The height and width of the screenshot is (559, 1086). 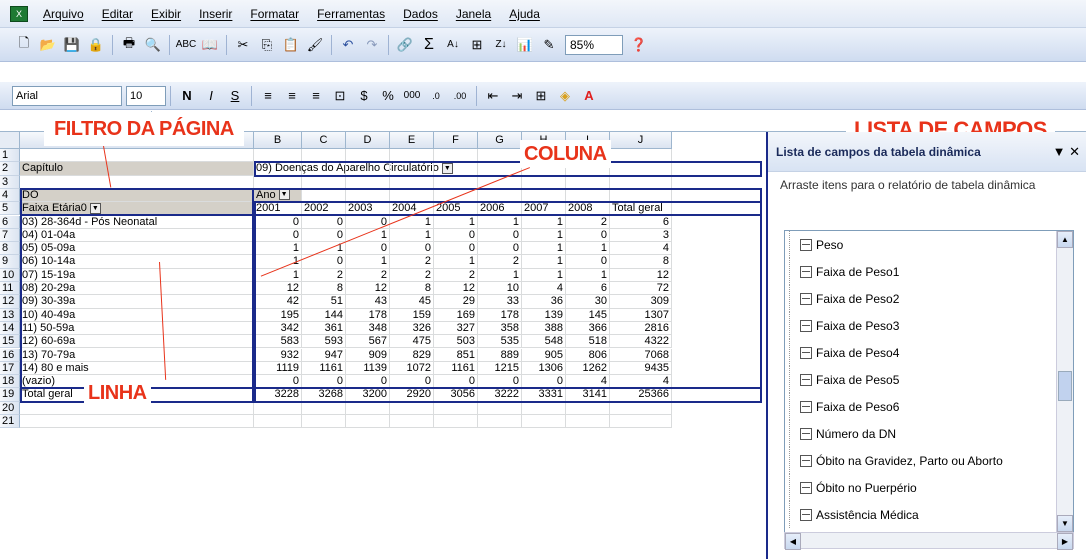 What do you see at coordinates (10, 355) in the screenshot?
I see `row-header: 16` at bounding box center [10, 355].